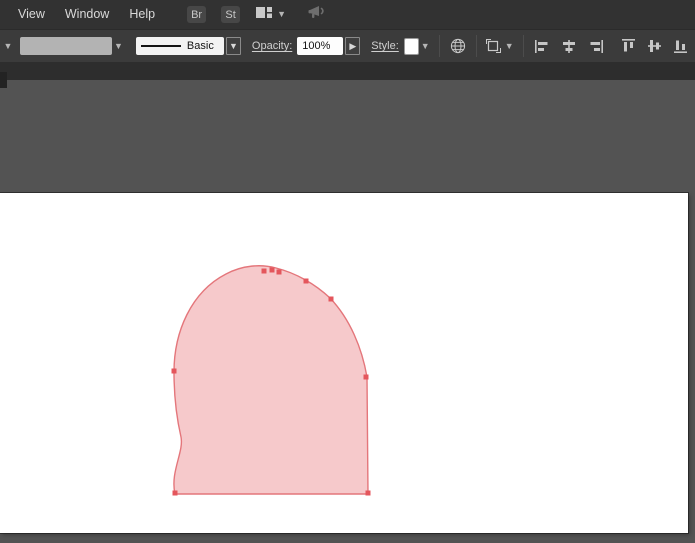 The image size is (695, 543). I want to click on control-bar: ▼ ▼ Basic ▼ Opacity: ▶ Style: ▼ ▼, so click(347, 45).